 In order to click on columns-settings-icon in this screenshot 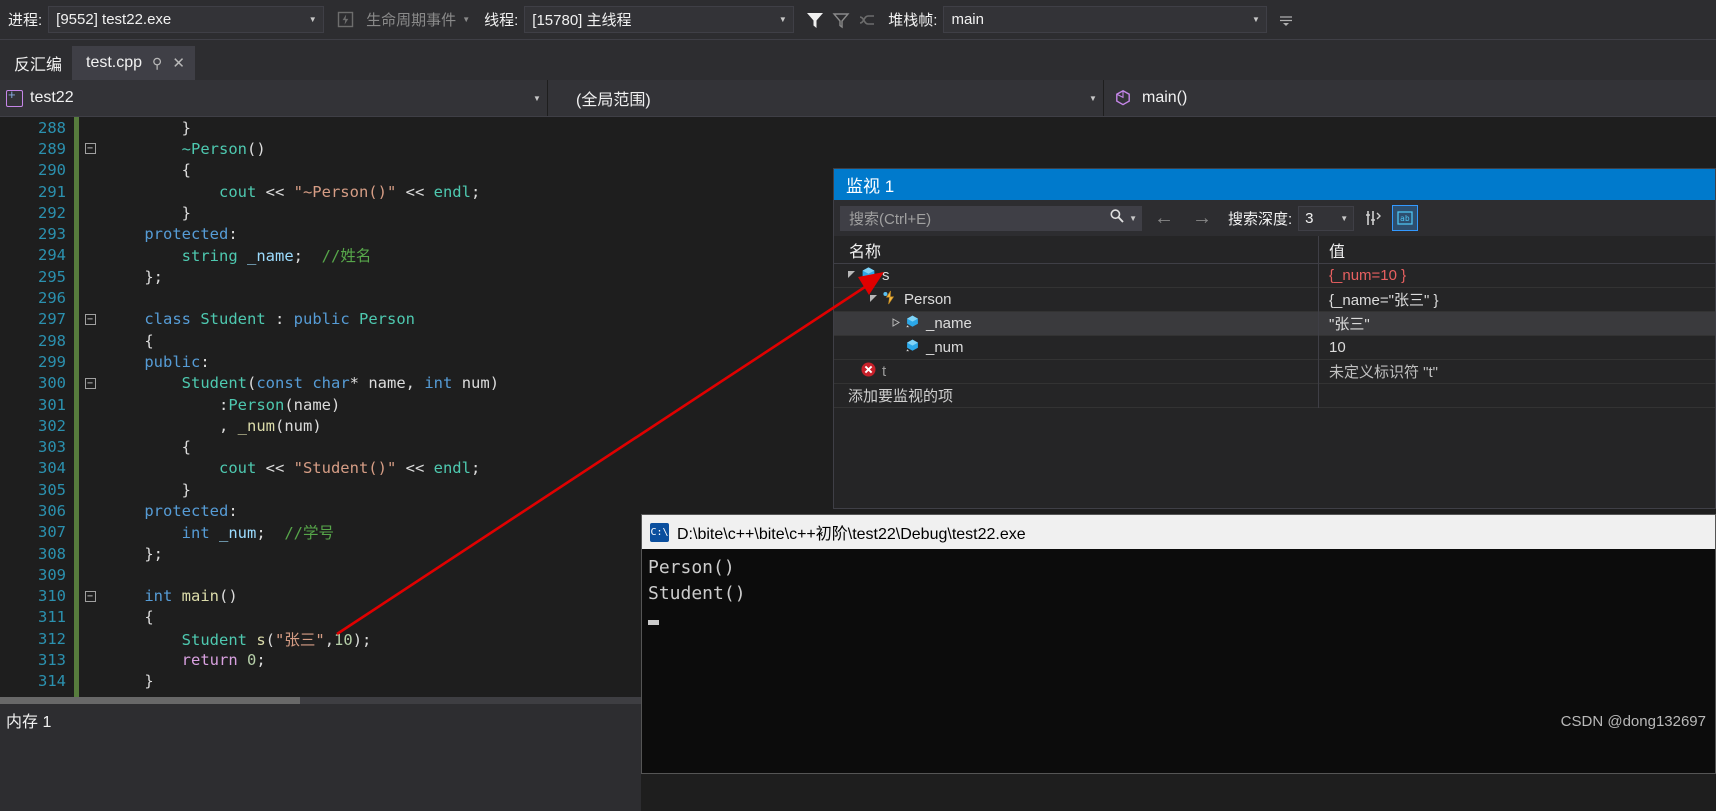, I will do `click(1373, 218)`.